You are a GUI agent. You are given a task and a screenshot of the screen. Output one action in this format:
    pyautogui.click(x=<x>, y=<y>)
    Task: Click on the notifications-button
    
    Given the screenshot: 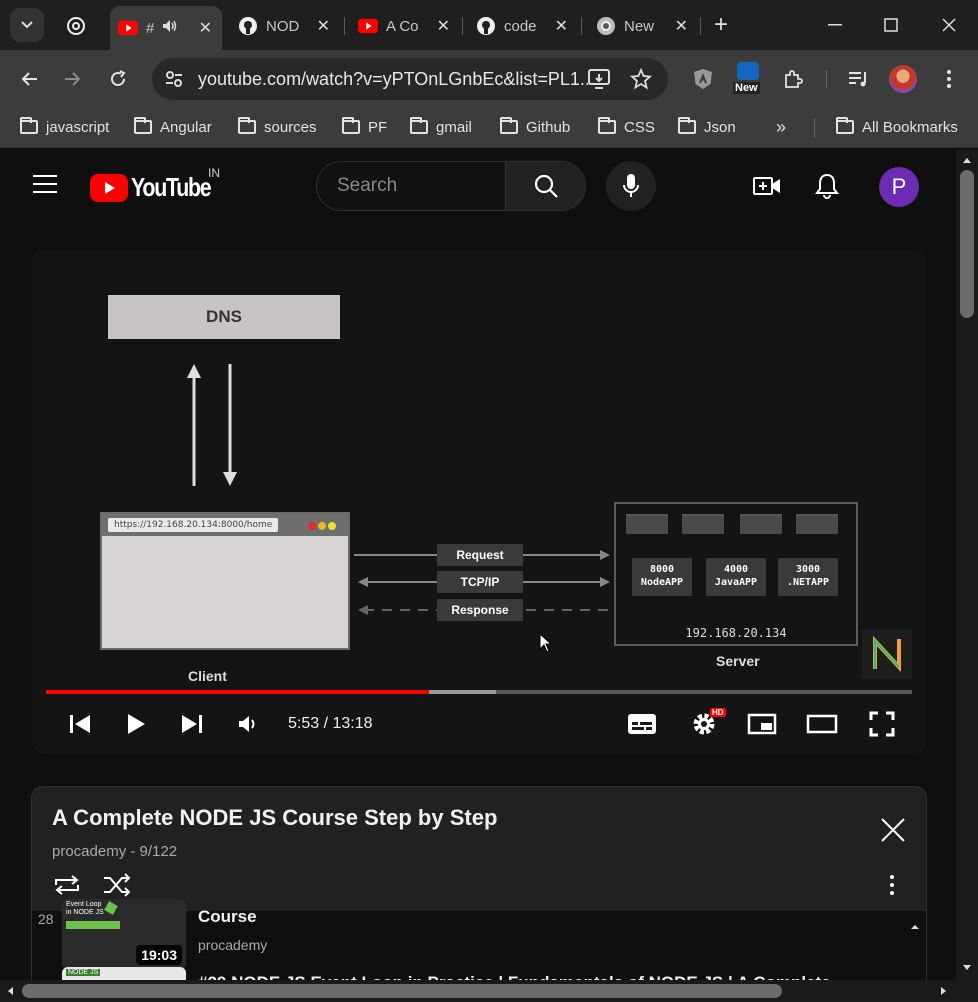 What is the action you would take?
    pyautogui.click(x=827, y=186)
    